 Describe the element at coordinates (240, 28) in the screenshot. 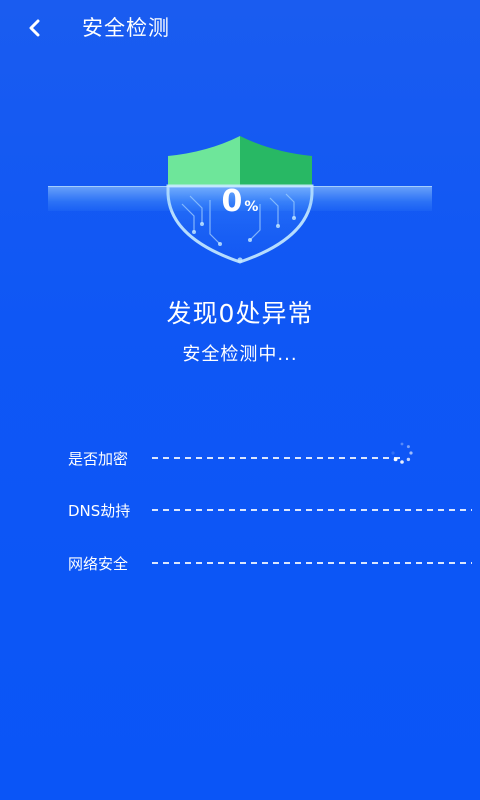

I see `top-bar: 安全检测` at that location.